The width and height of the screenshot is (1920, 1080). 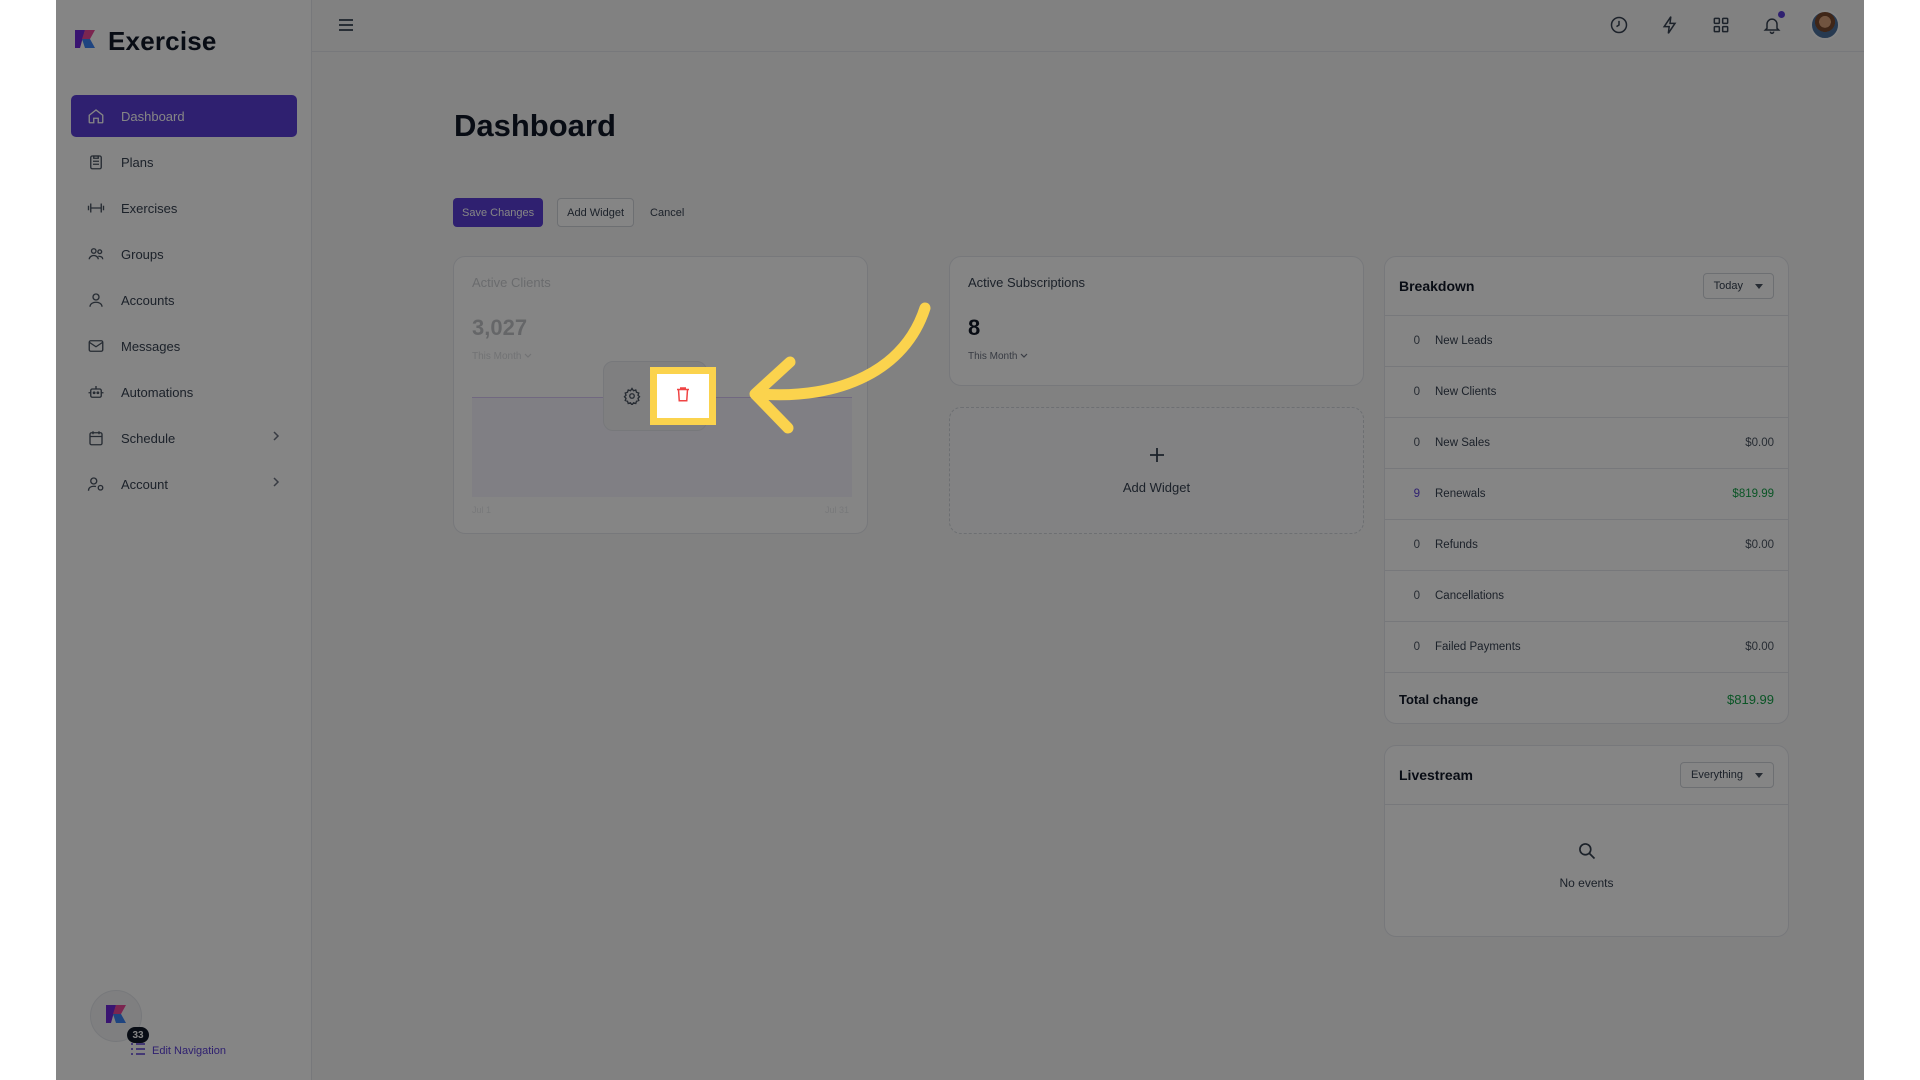 I want to click on breakdown-label: Failed Payments, so click(x=1478, y=647).